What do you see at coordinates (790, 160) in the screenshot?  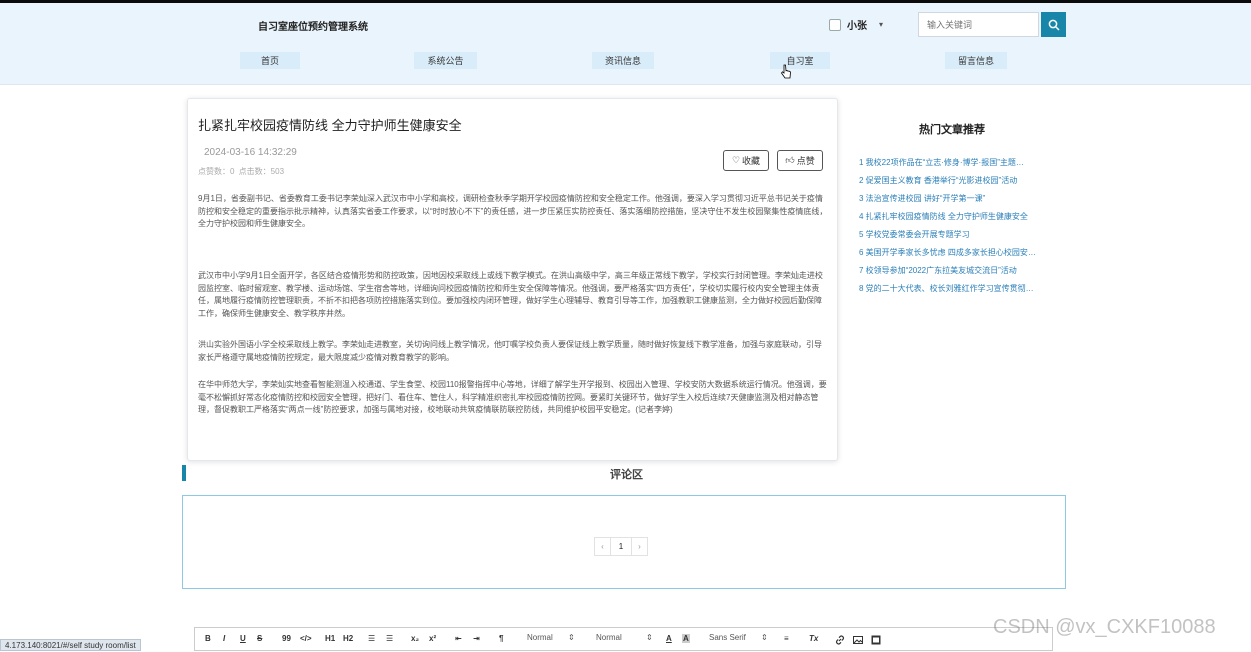 I see `thumbs-up-icon: 👍︎` at bounding box center [790, 160].